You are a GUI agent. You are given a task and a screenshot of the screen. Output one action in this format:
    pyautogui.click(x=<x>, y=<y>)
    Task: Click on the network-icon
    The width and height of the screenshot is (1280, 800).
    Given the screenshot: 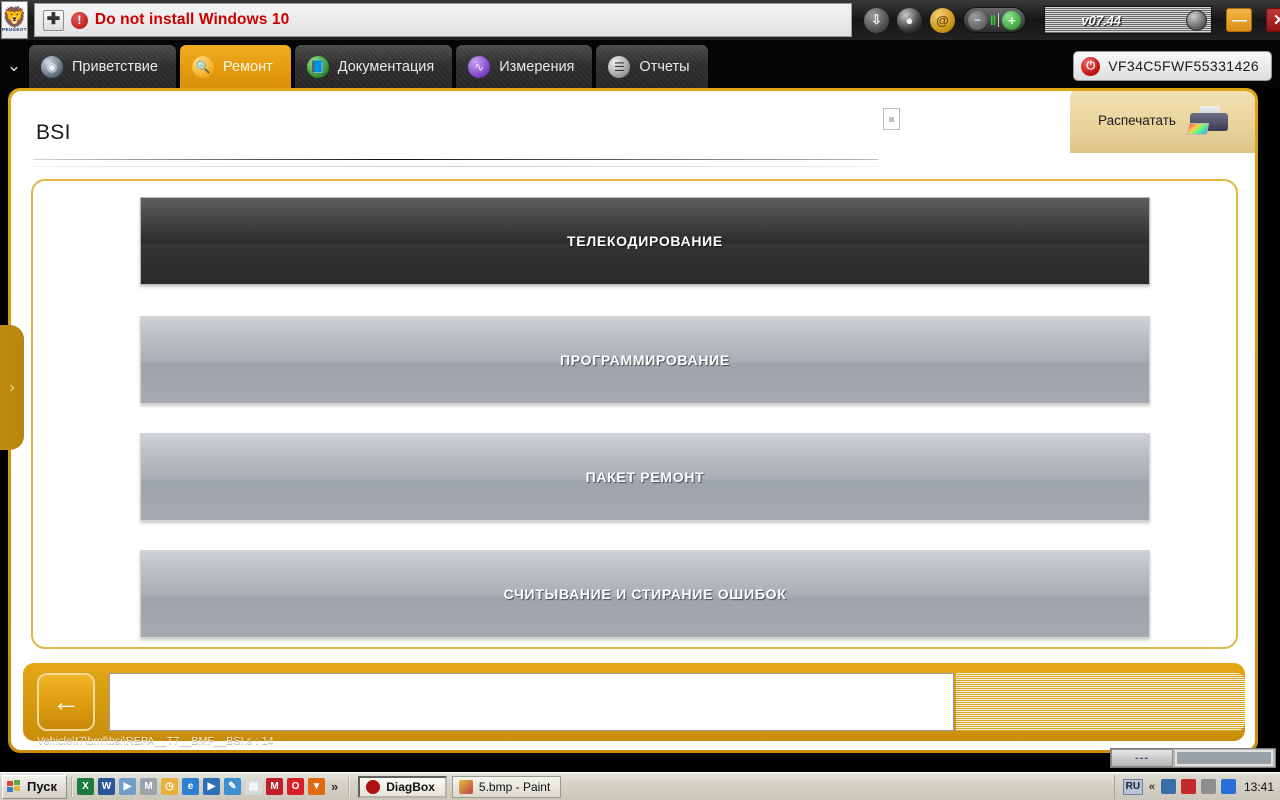 What is the action you would take?
    pyautogui.click(x=1168, y=786)
    